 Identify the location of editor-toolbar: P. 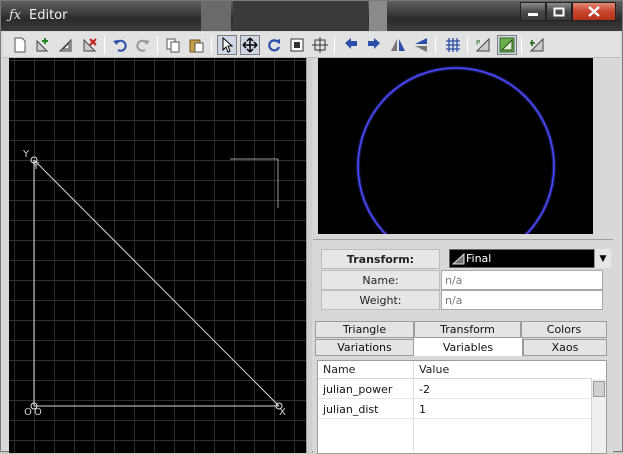
(311, 45).